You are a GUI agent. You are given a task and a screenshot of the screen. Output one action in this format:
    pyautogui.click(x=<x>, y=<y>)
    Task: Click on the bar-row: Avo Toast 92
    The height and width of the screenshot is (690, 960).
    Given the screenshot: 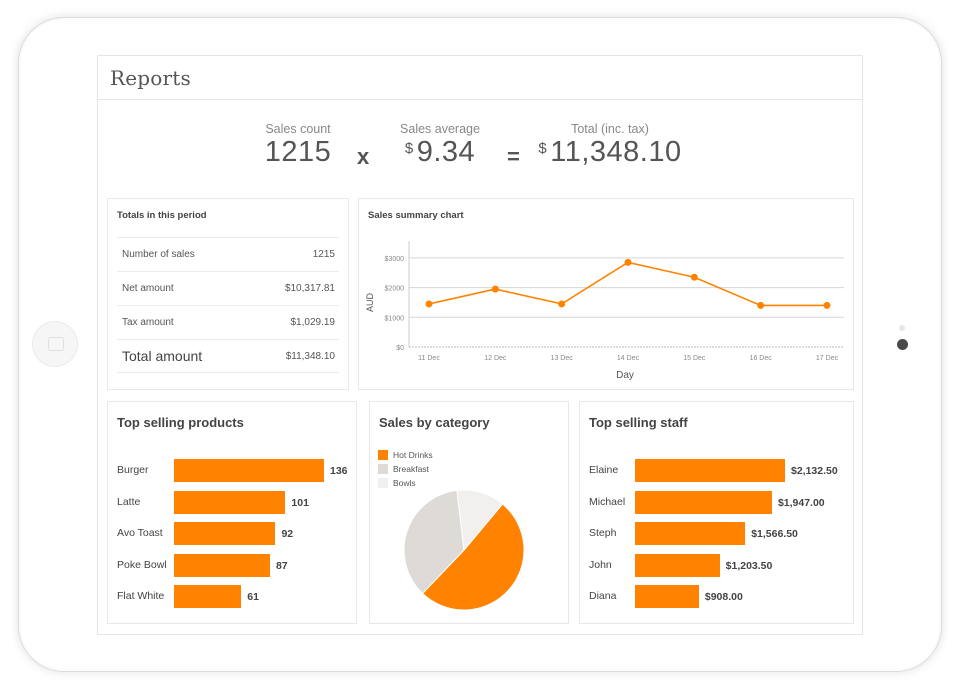 What is the action you would take?
    pyautogui.click(x=232, y=534)
    